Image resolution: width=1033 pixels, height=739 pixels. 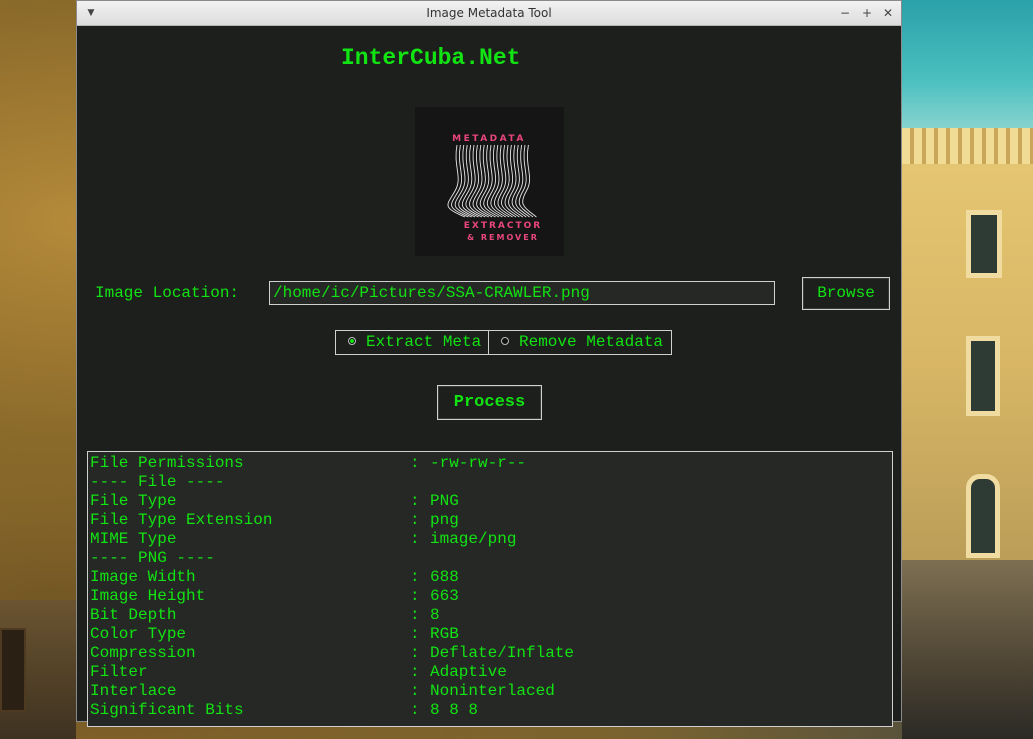 What do you see at coordinates (167, 463) in the screenshot?
I see `metadata-key: File Permissions` at bounding box center [167, 463].